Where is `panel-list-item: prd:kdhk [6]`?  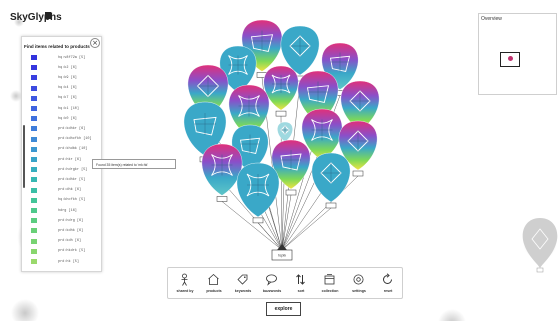 panel-list-item: prd:kdhk [6] is located at coordinates (65, 231).